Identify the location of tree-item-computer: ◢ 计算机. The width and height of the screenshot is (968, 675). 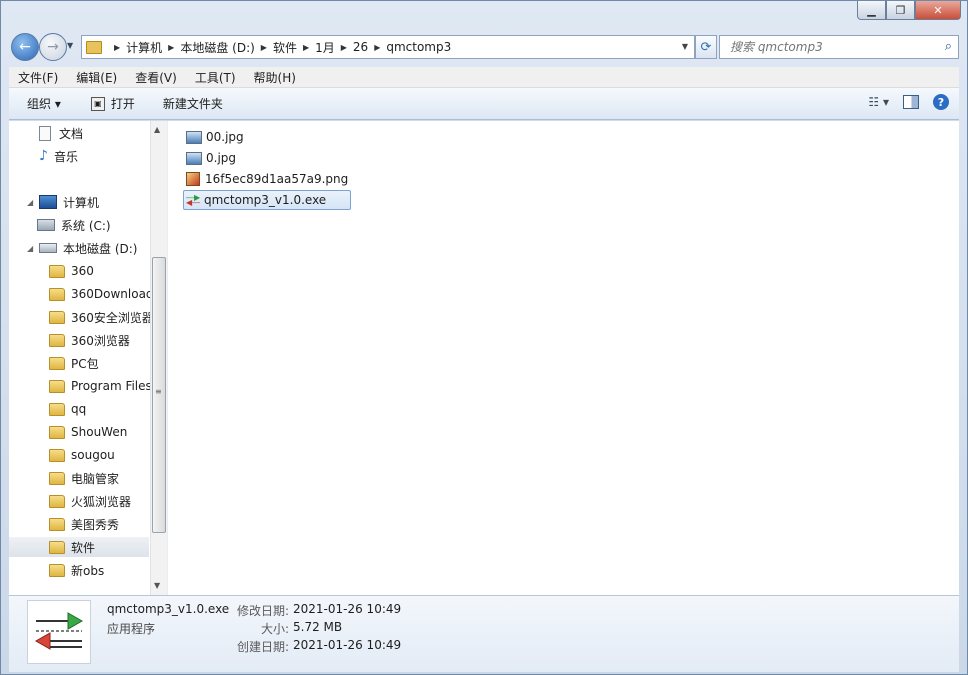
(63, 202).